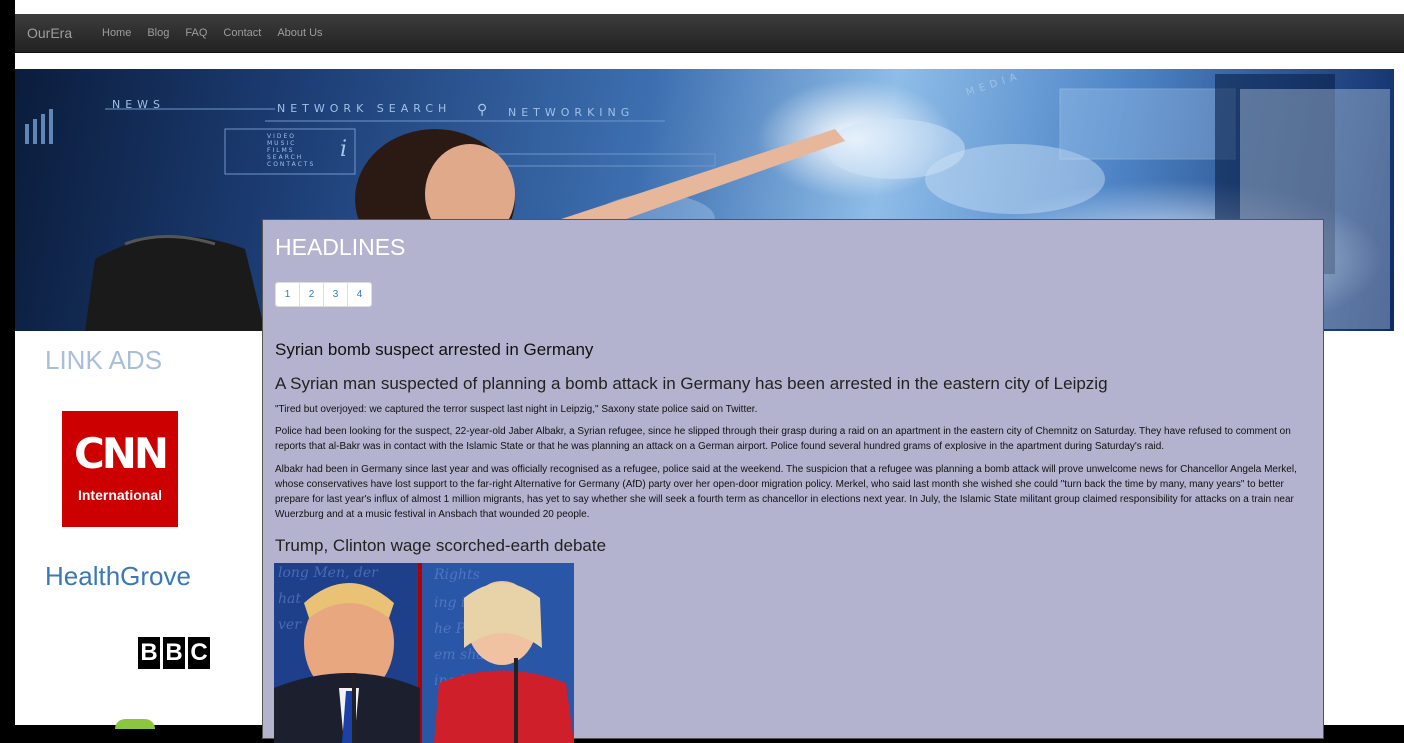 This screenshot has height=743, width=1404. What do you see at coordinates (344, 149) in the screenshot?
I see `info-icon: i` at bounding box center [344, 149].